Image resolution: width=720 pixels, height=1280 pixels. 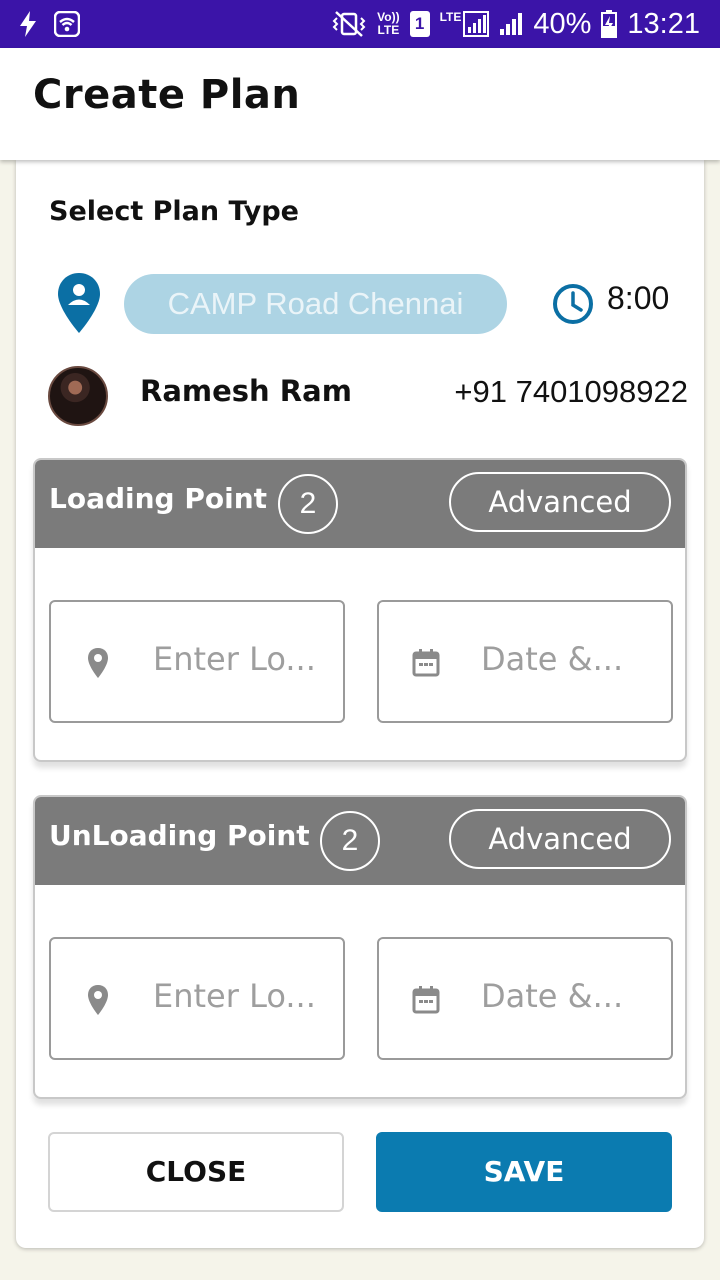 I want to click on plan-time: 8:00, so click(x=638, y=298).